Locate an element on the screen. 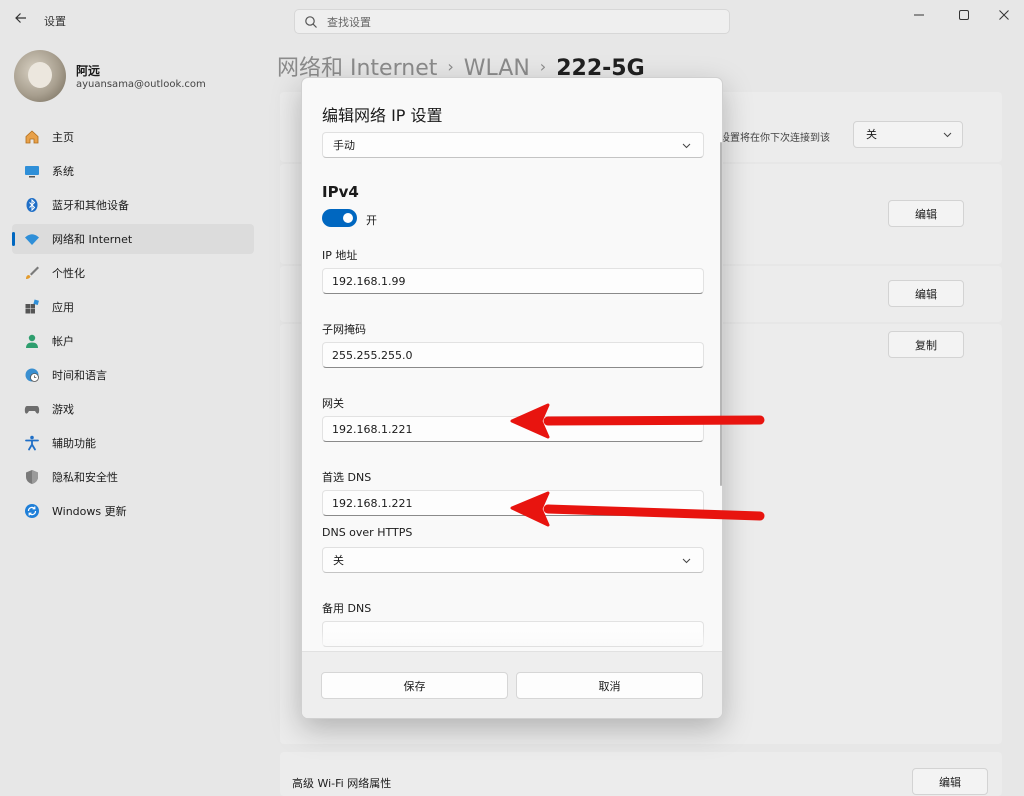  bluetooth-icon is located at coordinates (32, 205).